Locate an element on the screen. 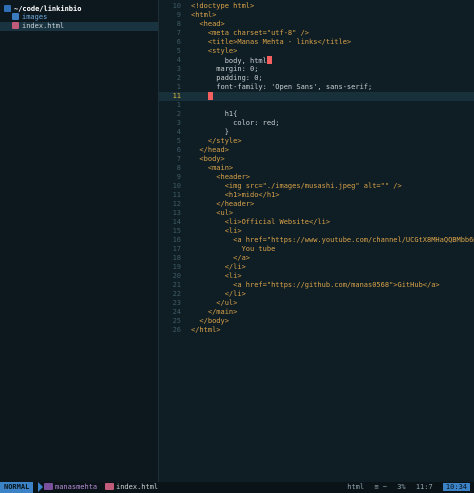 This screenshot has width=474, height=493. code-line: color: red; is located at coordinates (235, 123).